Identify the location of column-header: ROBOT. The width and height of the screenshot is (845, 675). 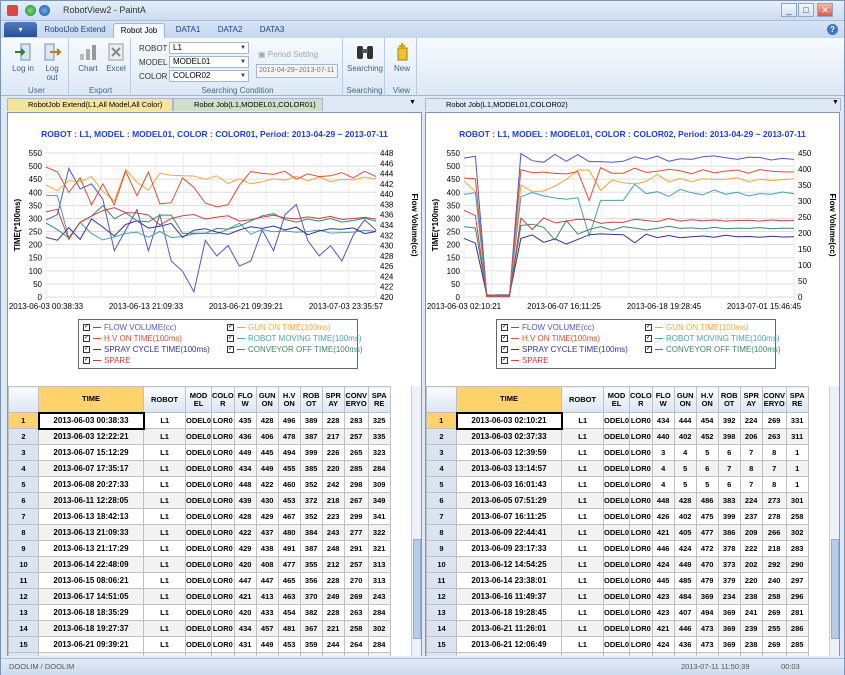
(164, 399).